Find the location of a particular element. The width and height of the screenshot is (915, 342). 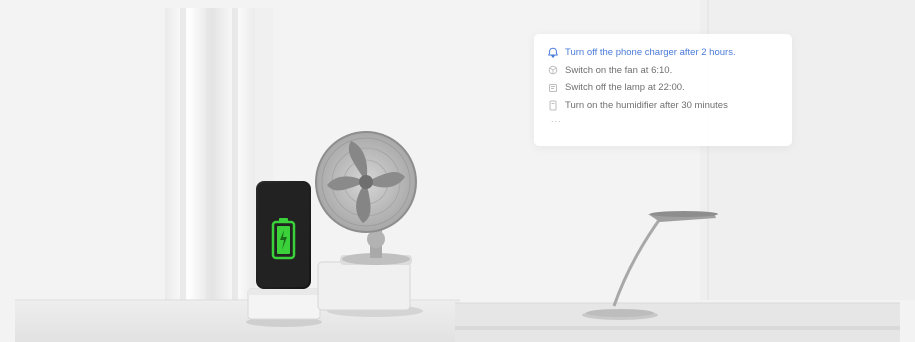

phone-icon is located at coordinates (555, 53).